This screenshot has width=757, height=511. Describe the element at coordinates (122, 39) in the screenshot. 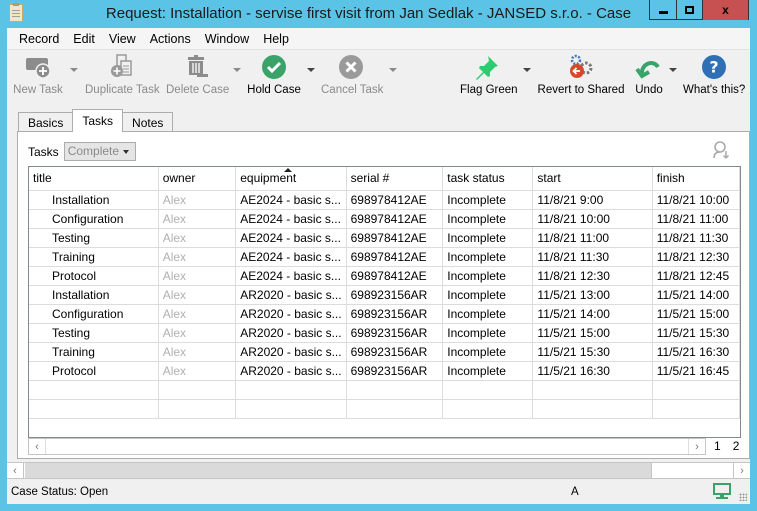

I see `menu-view: View` at that location.